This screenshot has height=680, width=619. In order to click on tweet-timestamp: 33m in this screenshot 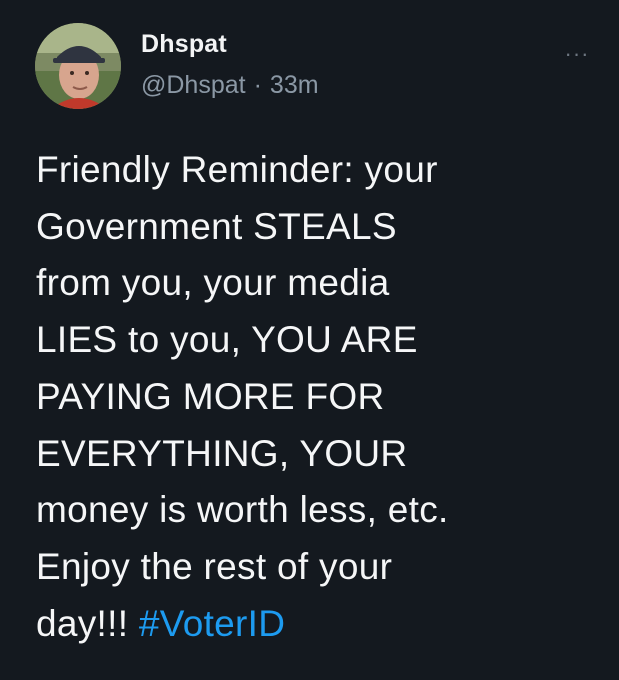, I will do `click(294, 85)`.